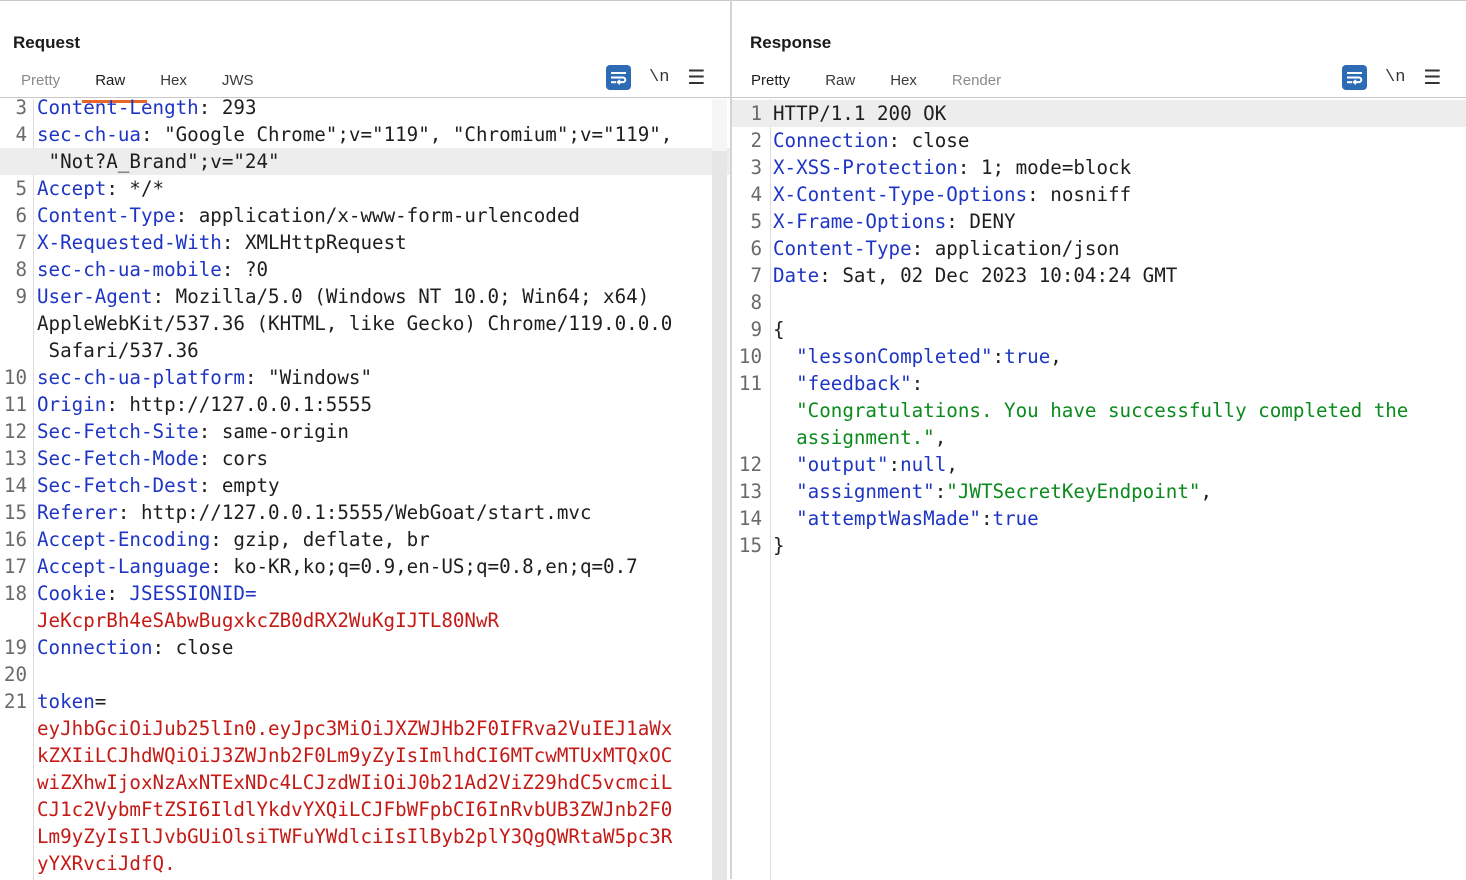  What do you see at coordinates (917, 356) in the screenshot?
I see `line-text: "lessonCompleted":true,` at bounding box center [917, 356].